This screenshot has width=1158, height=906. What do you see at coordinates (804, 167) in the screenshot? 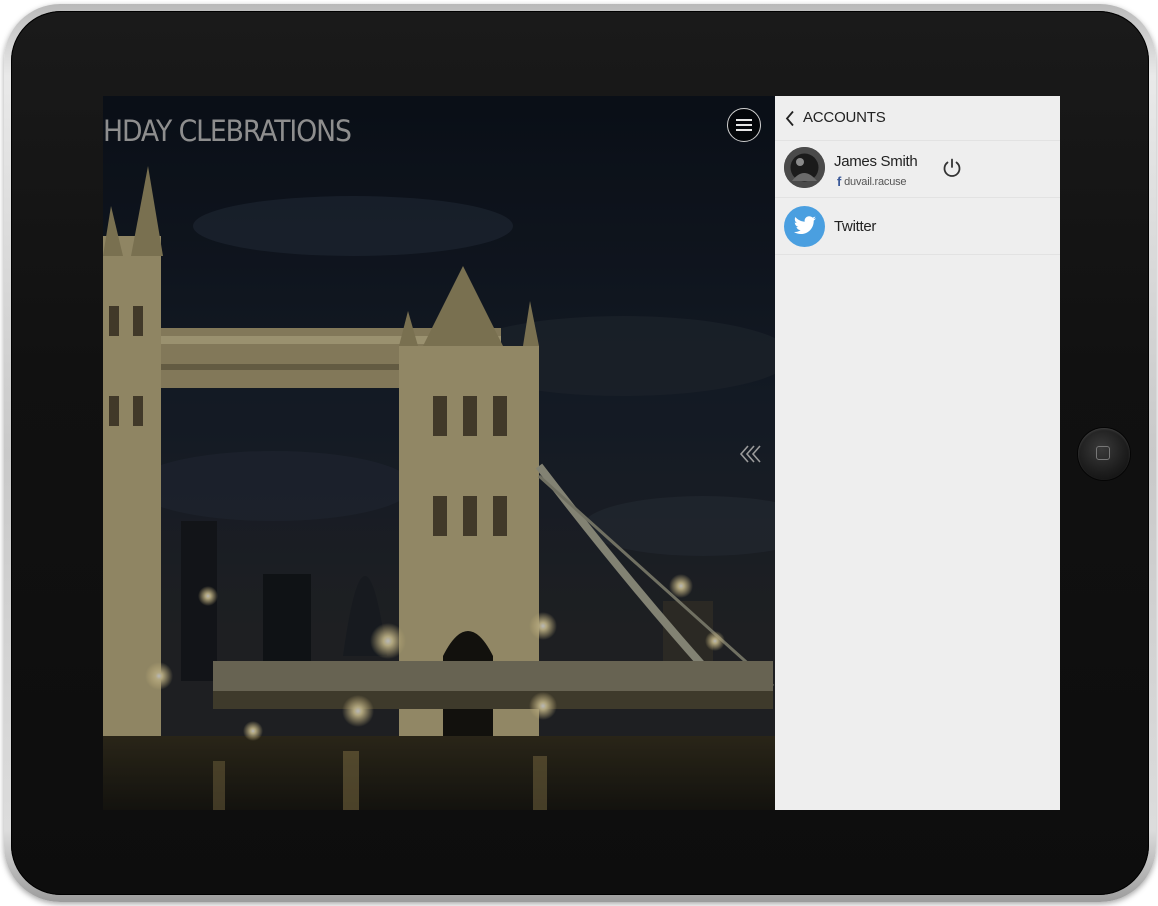
I see `avatar` at bounding box center [804, 167].